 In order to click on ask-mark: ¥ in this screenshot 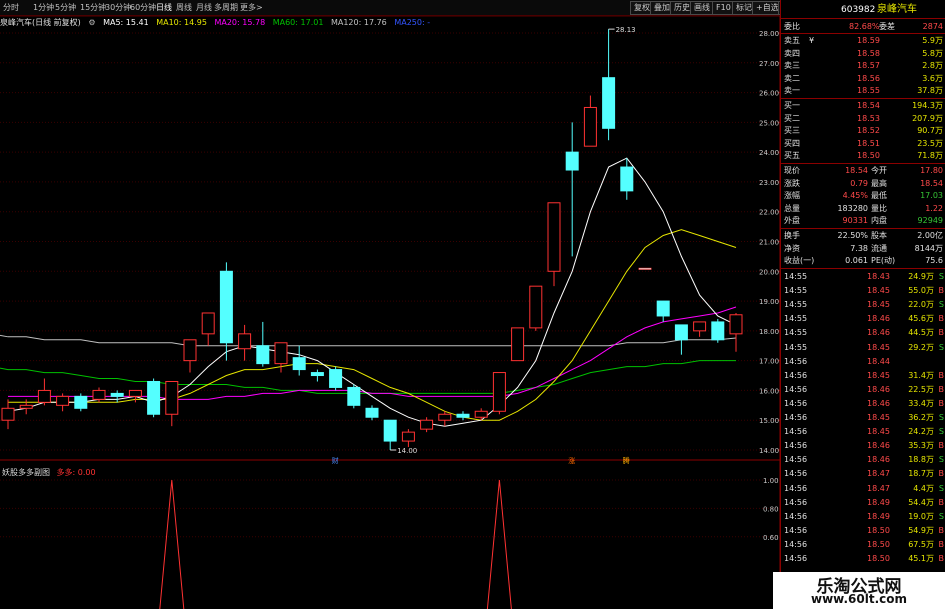, I will do `click(812, 40)`.